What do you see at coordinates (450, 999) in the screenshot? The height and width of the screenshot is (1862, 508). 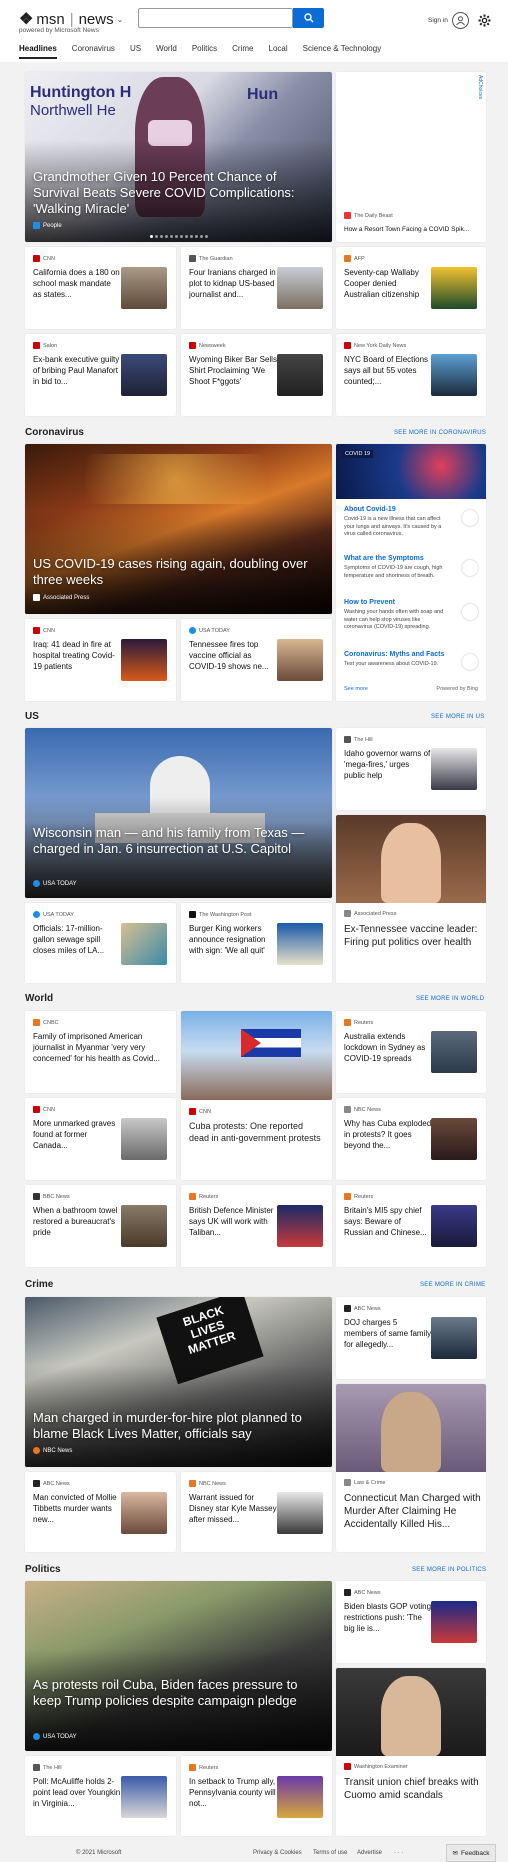 I see `see-more-world: SEE MORE IN WORLD` at bounding box center [450, 999].